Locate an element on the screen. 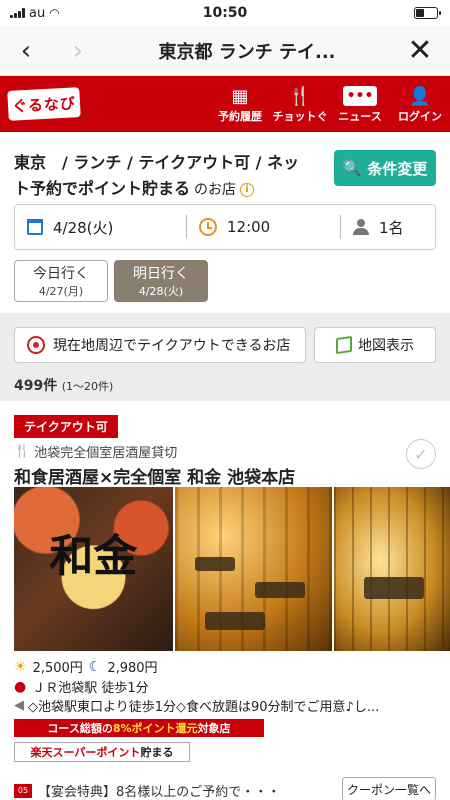 The width and height of the screenshot is (450, 800). nearby-takeout-label: 現在地周辺でテイクアウトできるお店 is located at coordinates (172, 346).